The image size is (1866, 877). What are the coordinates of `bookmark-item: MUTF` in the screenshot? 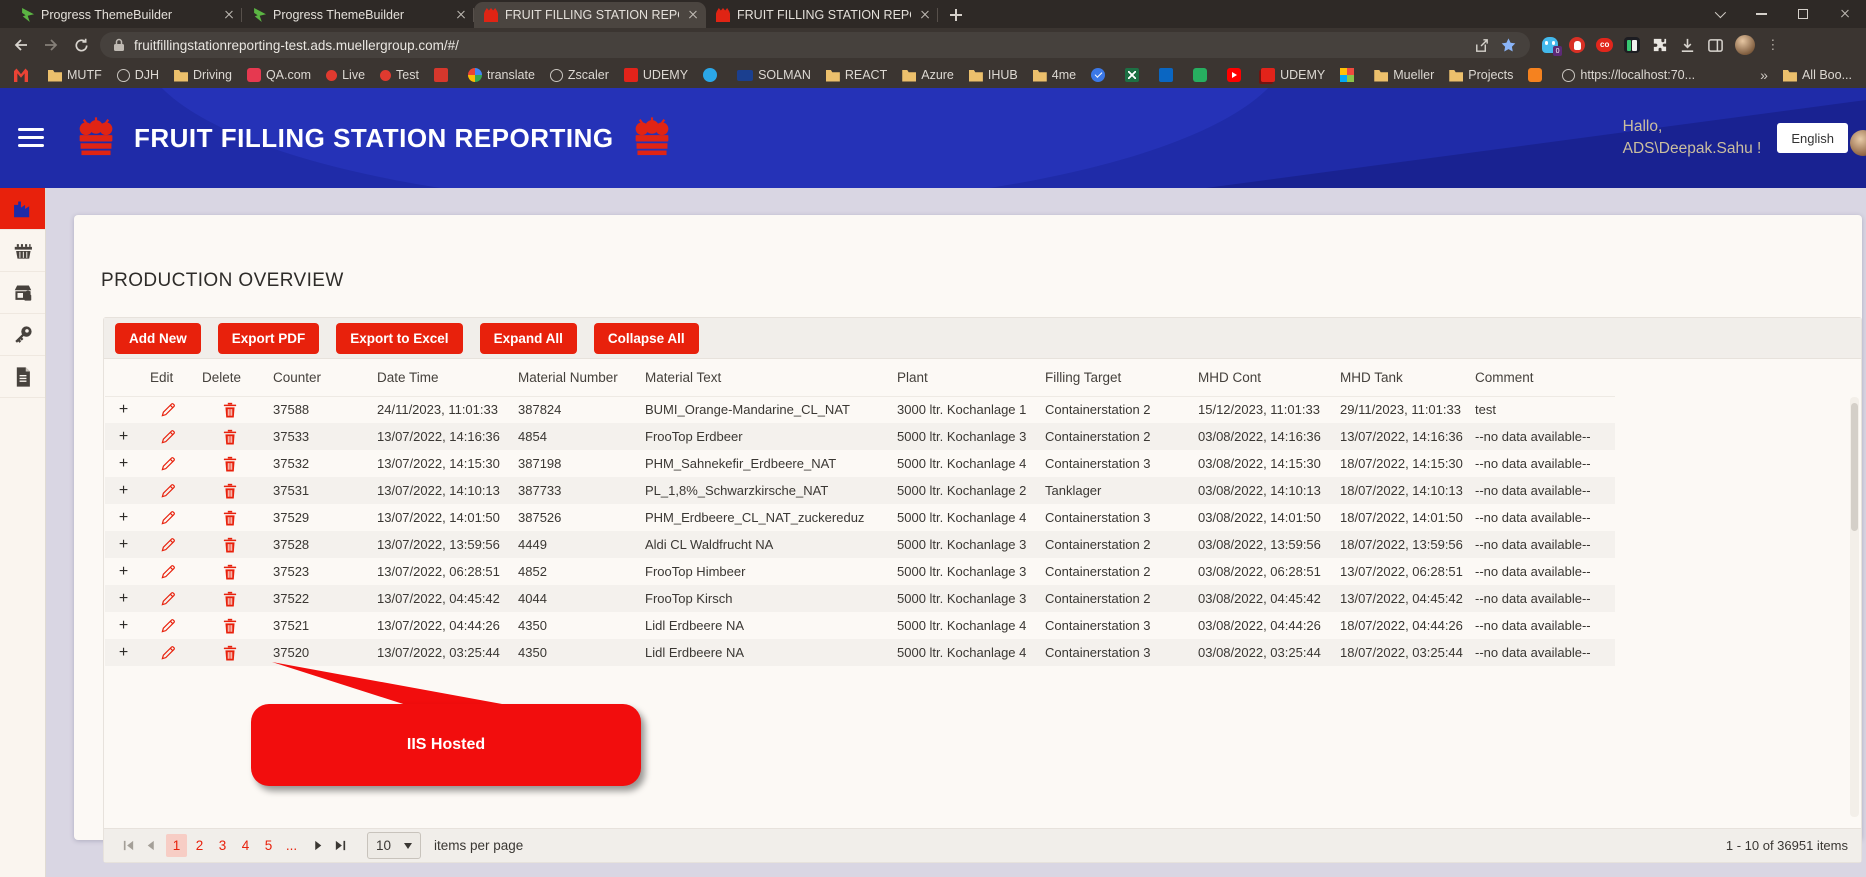 It's located at (75, 75).